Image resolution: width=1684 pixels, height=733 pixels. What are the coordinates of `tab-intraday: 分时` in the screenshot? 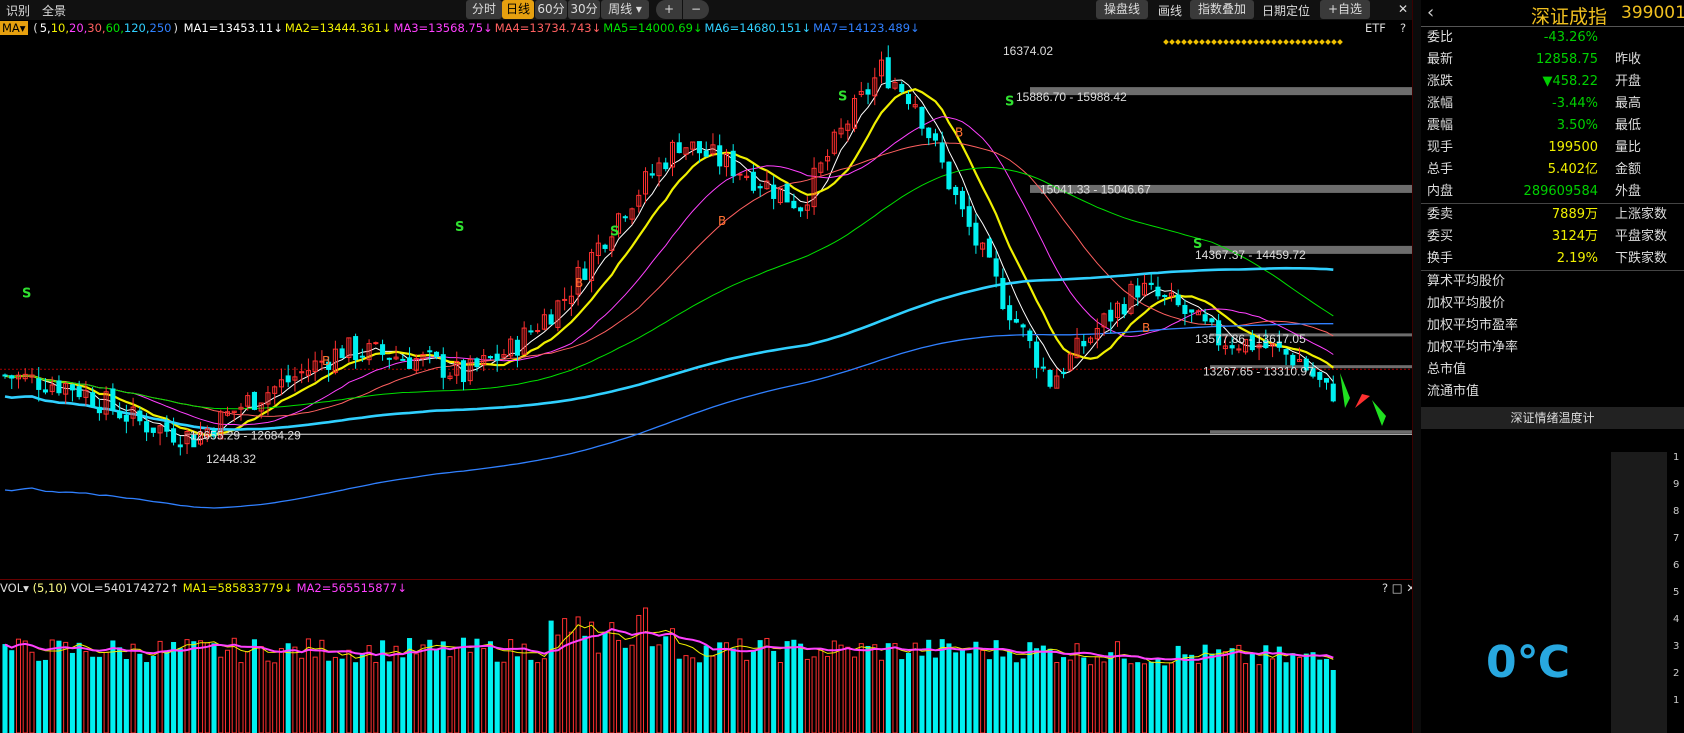 It's located at (484, 9).